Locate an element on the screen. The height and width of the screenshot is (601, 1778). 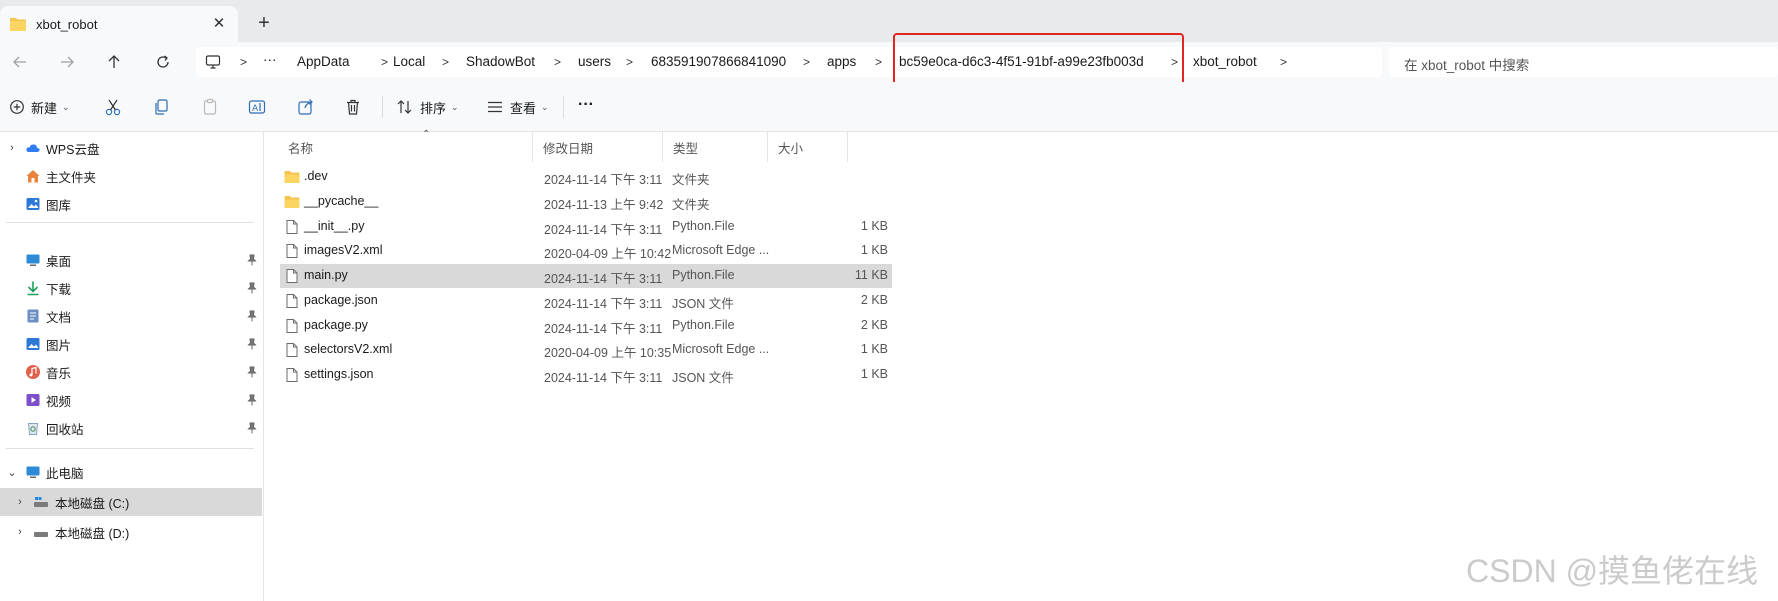
breadcrumb-shadowbot: ShadowBot is located at coordinates (500, 61).